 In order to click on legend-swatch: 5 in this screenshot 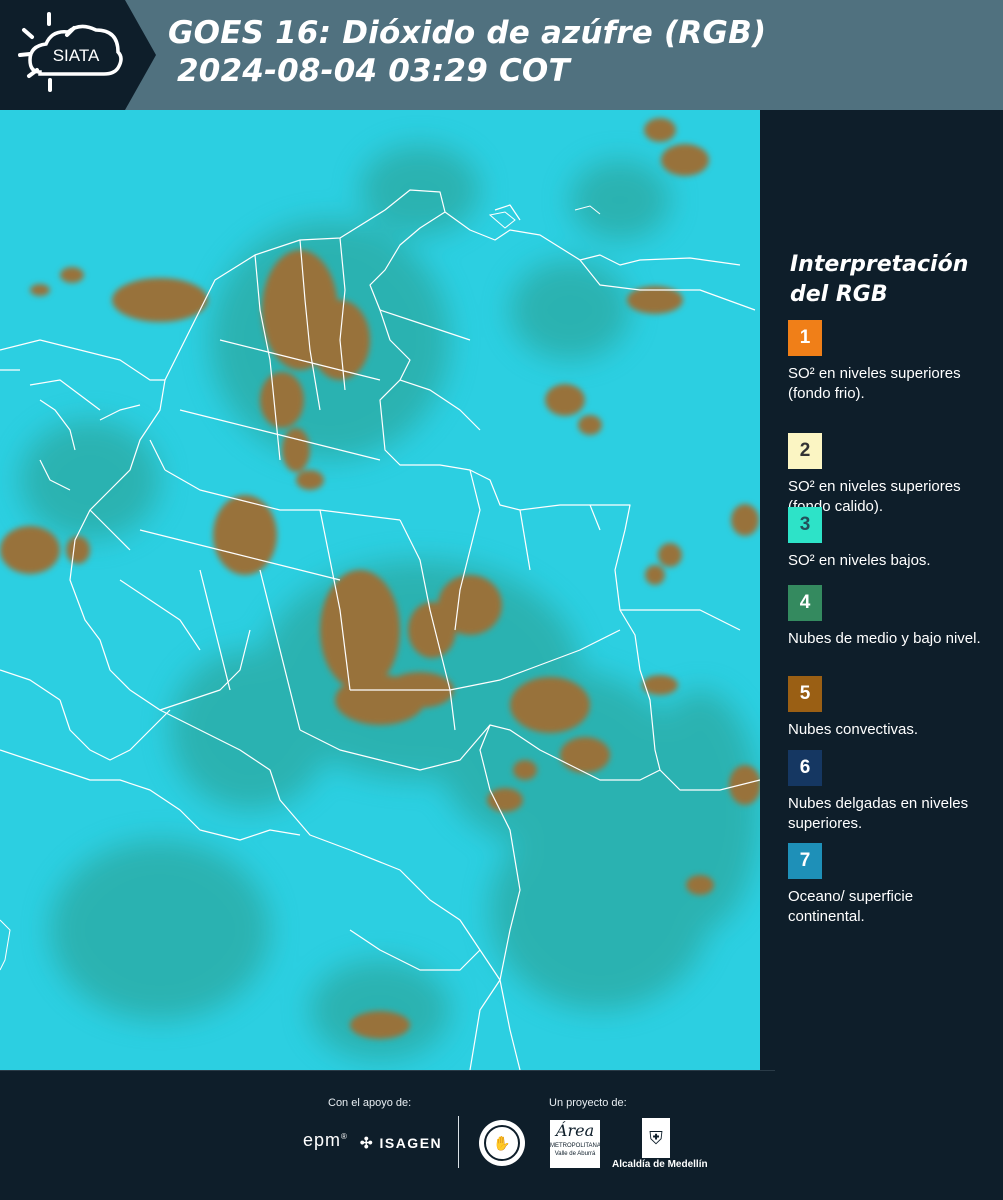, I will do `click(805, 694)`.